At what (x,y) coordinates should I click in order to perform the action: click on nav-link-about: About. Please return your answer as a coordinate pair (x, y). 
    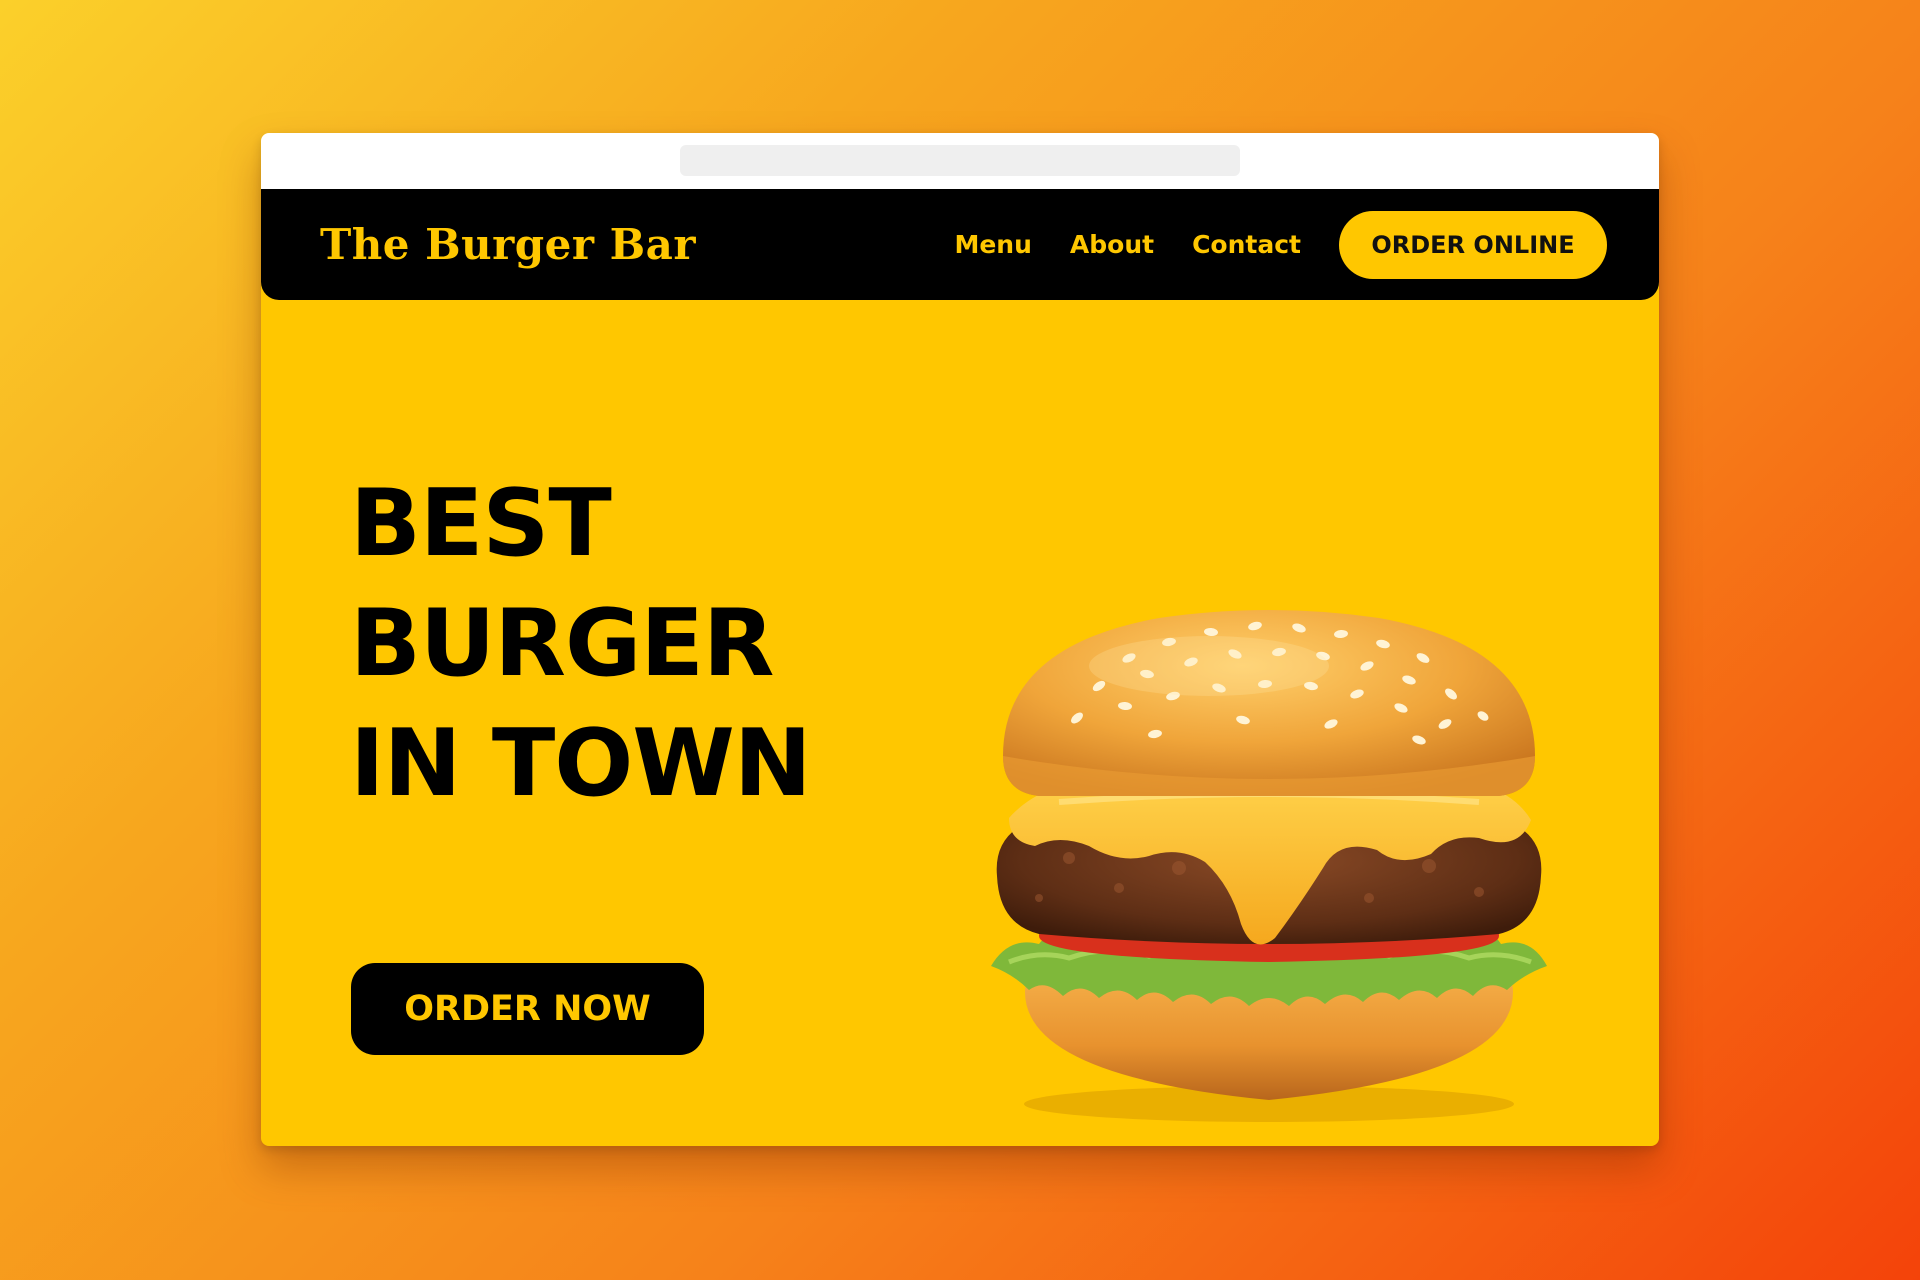
    Looking at the image, I should click on (1112, 244).